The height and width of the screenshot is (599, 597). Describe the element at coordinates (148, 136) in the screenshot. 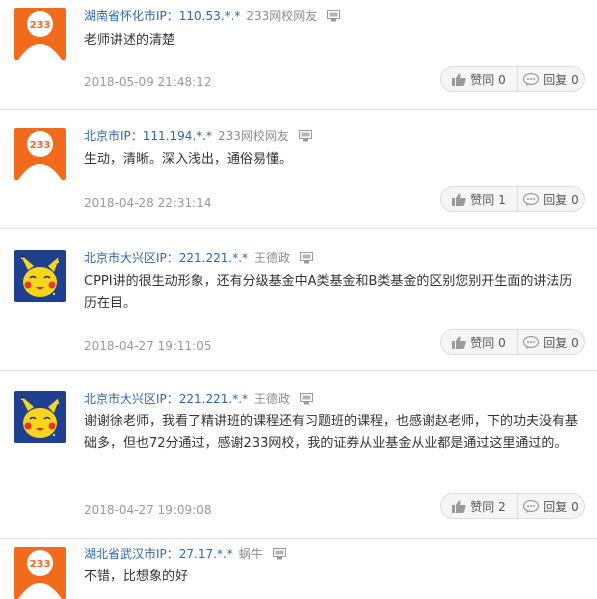

I see `comment-location: 北京市IP：111.194.*.*` at that location.